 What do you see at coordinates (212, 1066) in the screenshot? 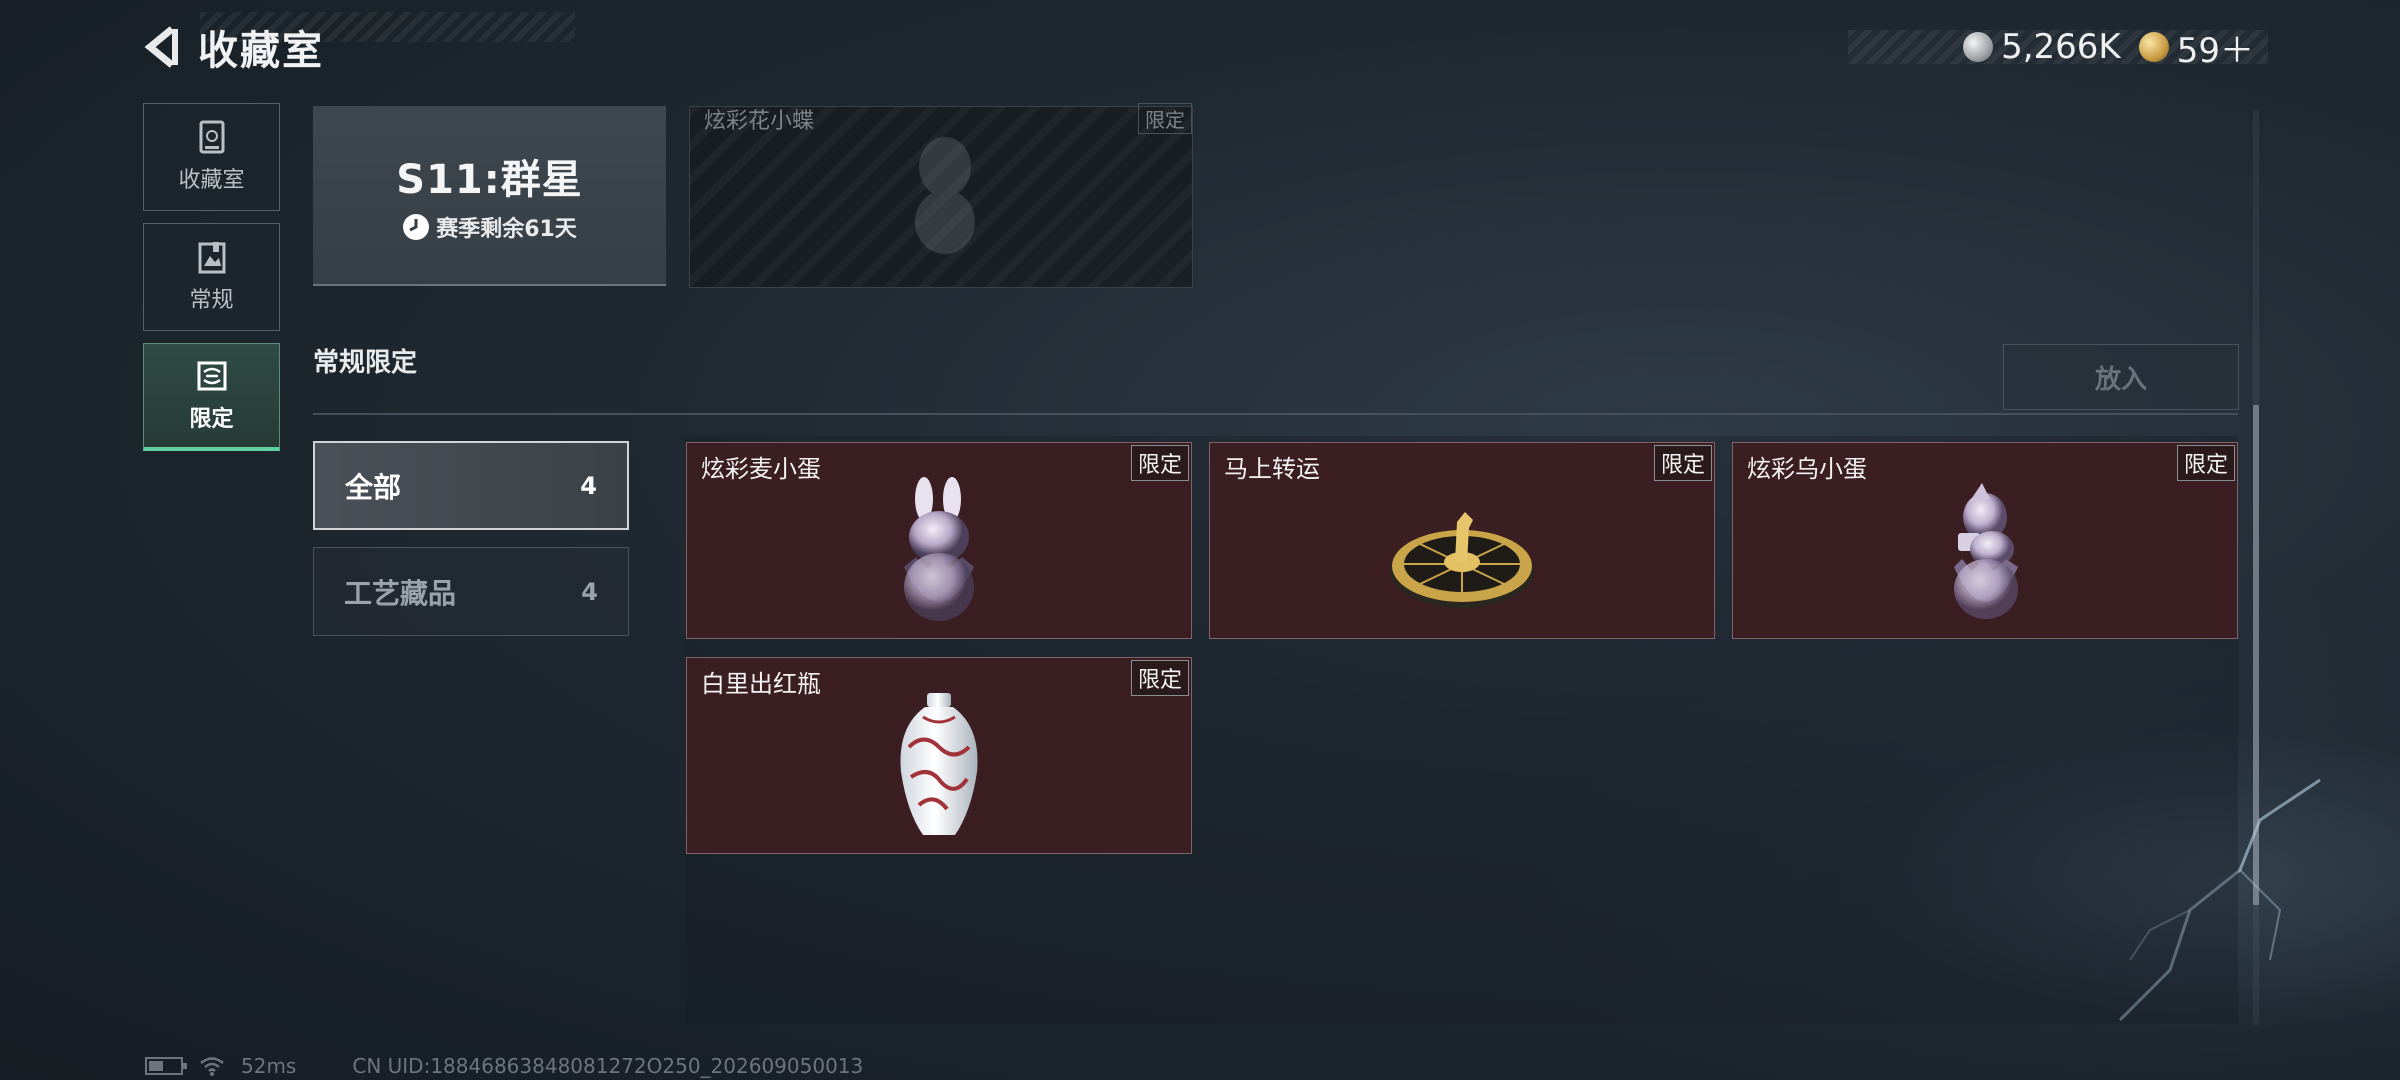
I see `wifi-icon` at bounding box center [212, 1066].